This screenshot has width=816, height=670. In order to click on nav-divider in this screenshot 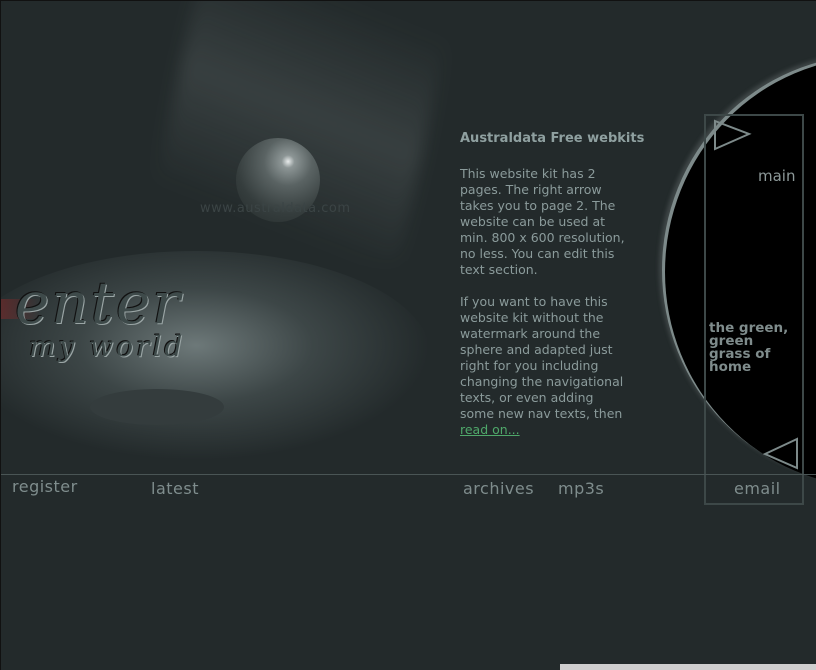, I will do `click(408, 474)`.